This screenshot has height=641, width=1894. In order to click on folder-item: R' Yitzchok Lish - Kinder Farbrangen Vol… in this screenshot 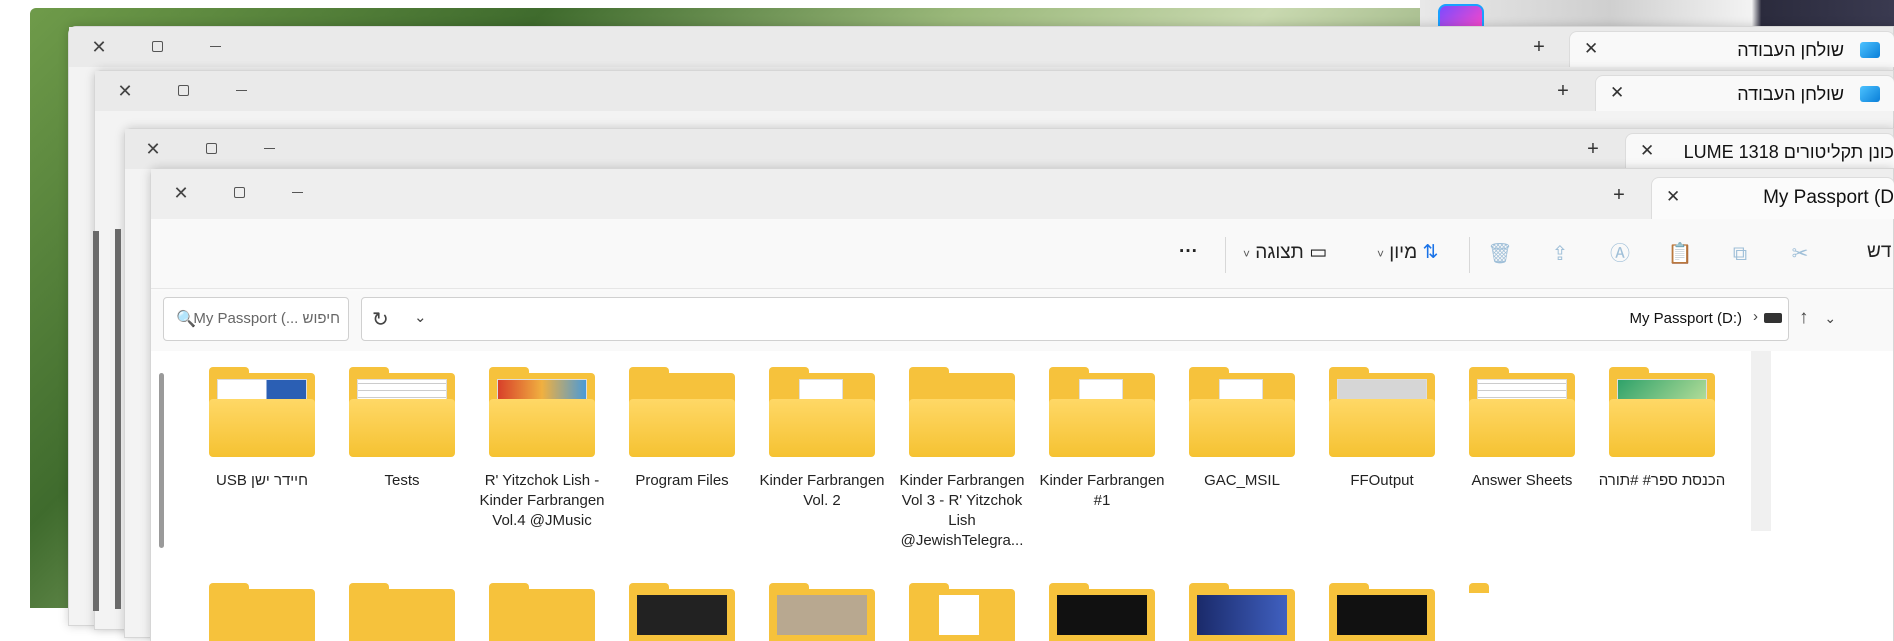, I will do `click(542, 449)`.